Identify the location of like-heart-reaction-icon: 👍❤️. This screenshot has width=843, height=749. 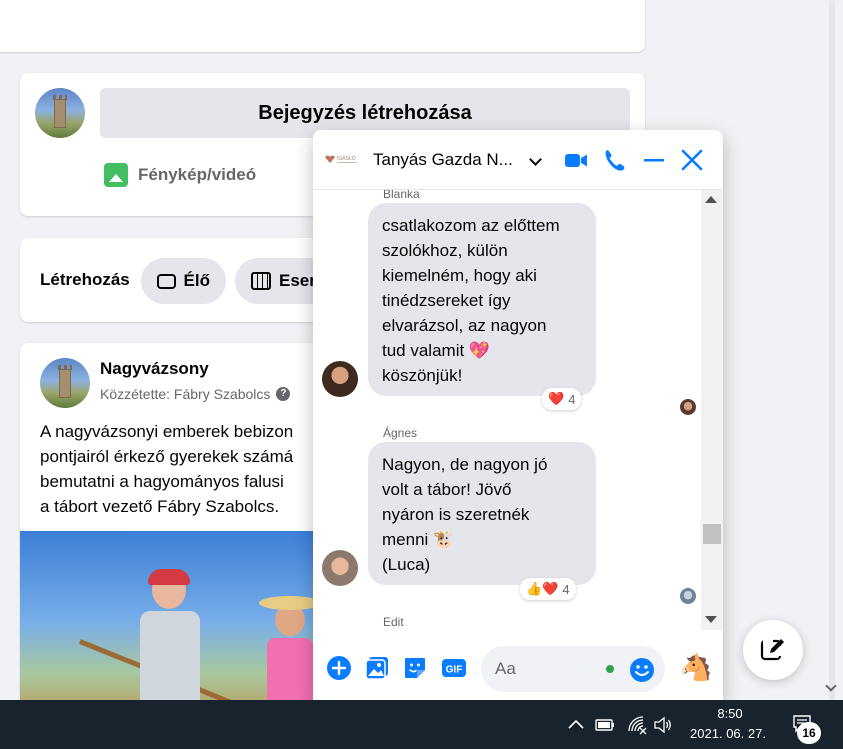
(542, 588).